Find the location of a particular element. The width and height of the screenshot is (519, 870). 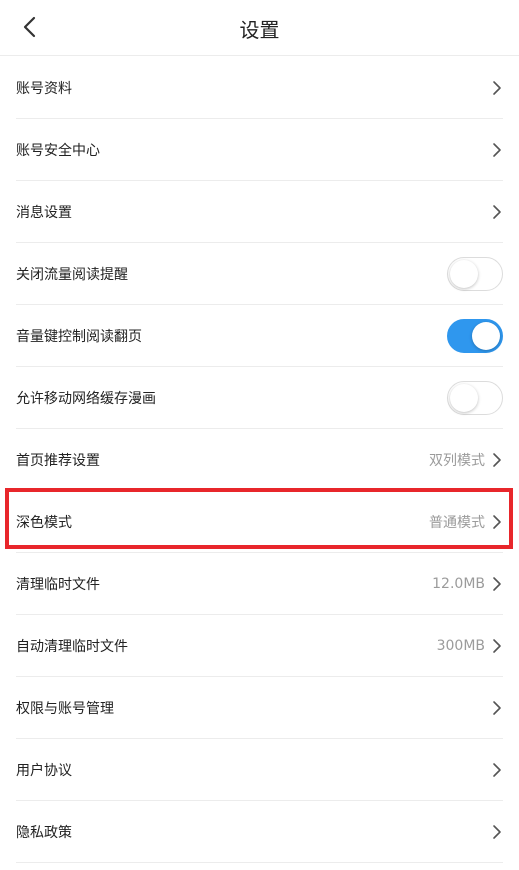

setting-clear-temp-files: 清理临时文件 12.0MB is located at coordinates (259, 584).